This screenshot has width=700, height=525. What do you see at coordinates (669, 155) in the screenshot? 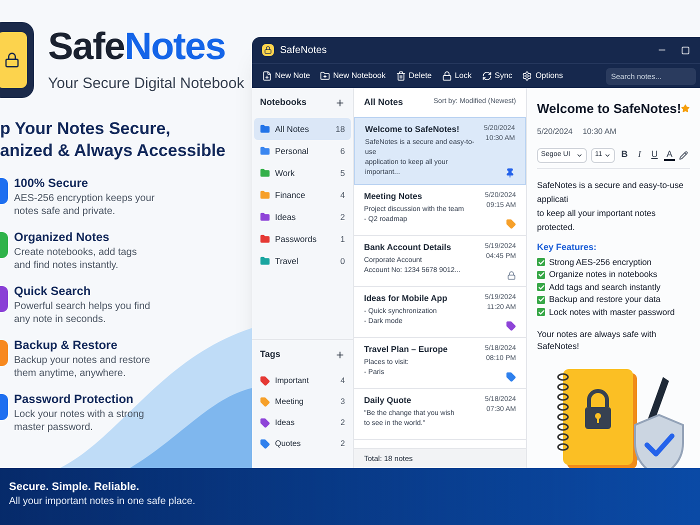
I see `format-button: A` at bounding box center [669, 155].